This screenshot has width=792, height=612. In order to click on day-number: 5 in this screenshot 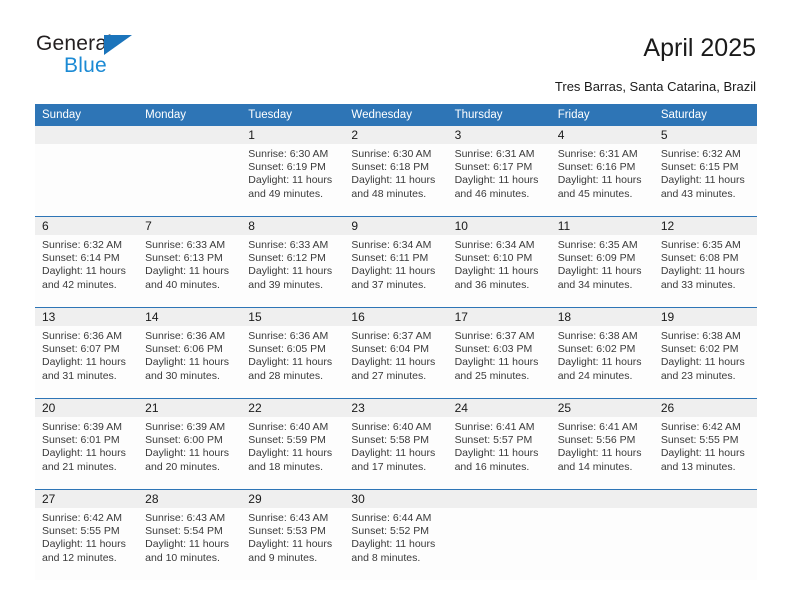, I will do `click(705, 135)`.